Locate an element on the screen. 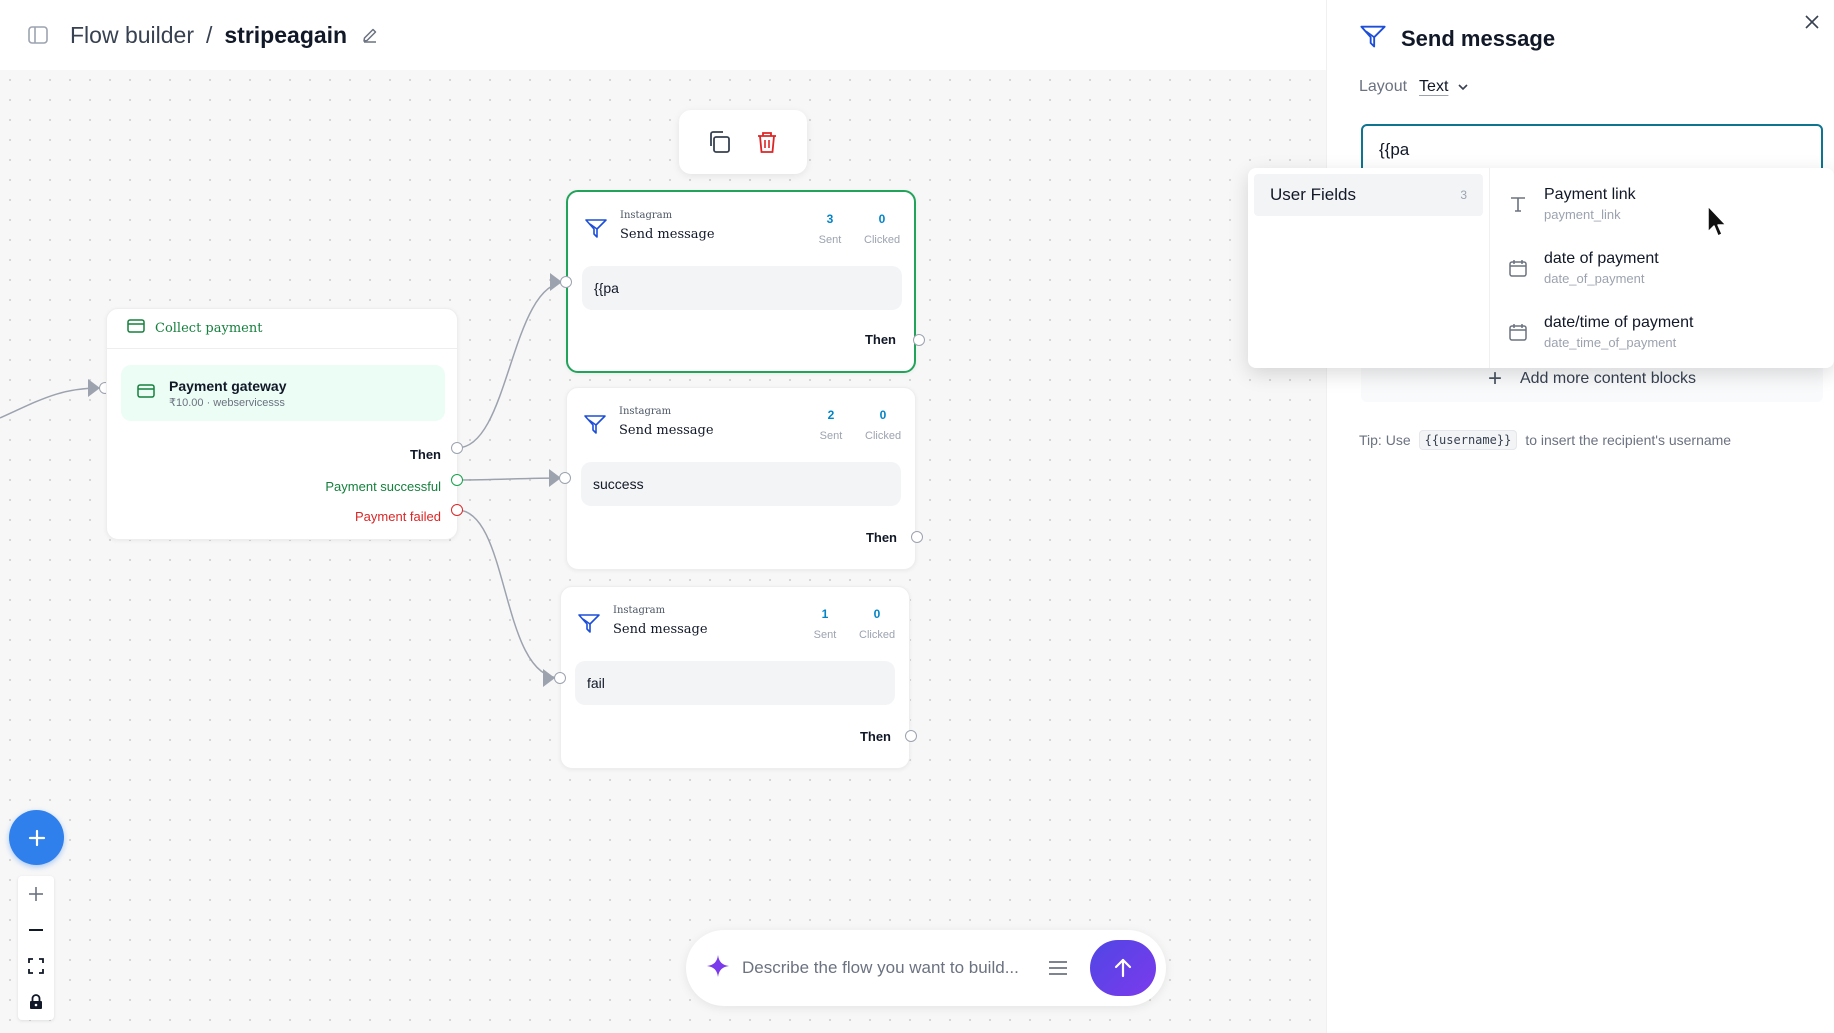 Image resolution: width=1834 pixels, height=1033 pixels. top-bar: Flow builder / stripeagain is located at coordinates (663, 35).